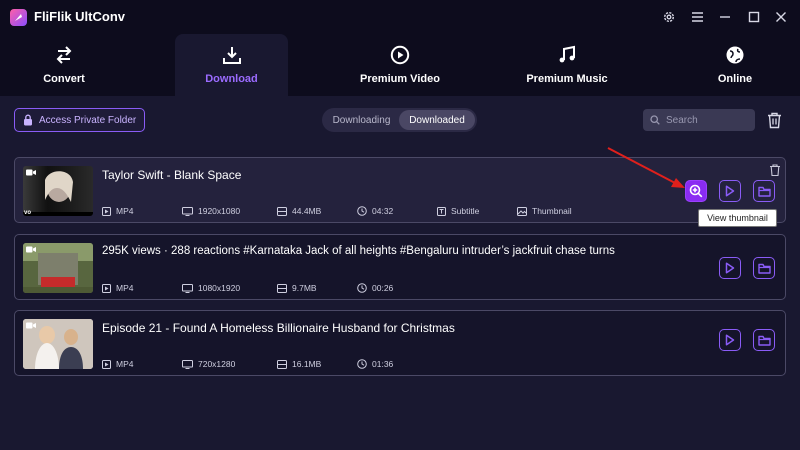 The height and width of the screenshot is (450, 800). What do you see at coordinates (79, 16) in the screenshot?
I see `app-title: FliFlik UltConv` at bounding box center [79, 16].